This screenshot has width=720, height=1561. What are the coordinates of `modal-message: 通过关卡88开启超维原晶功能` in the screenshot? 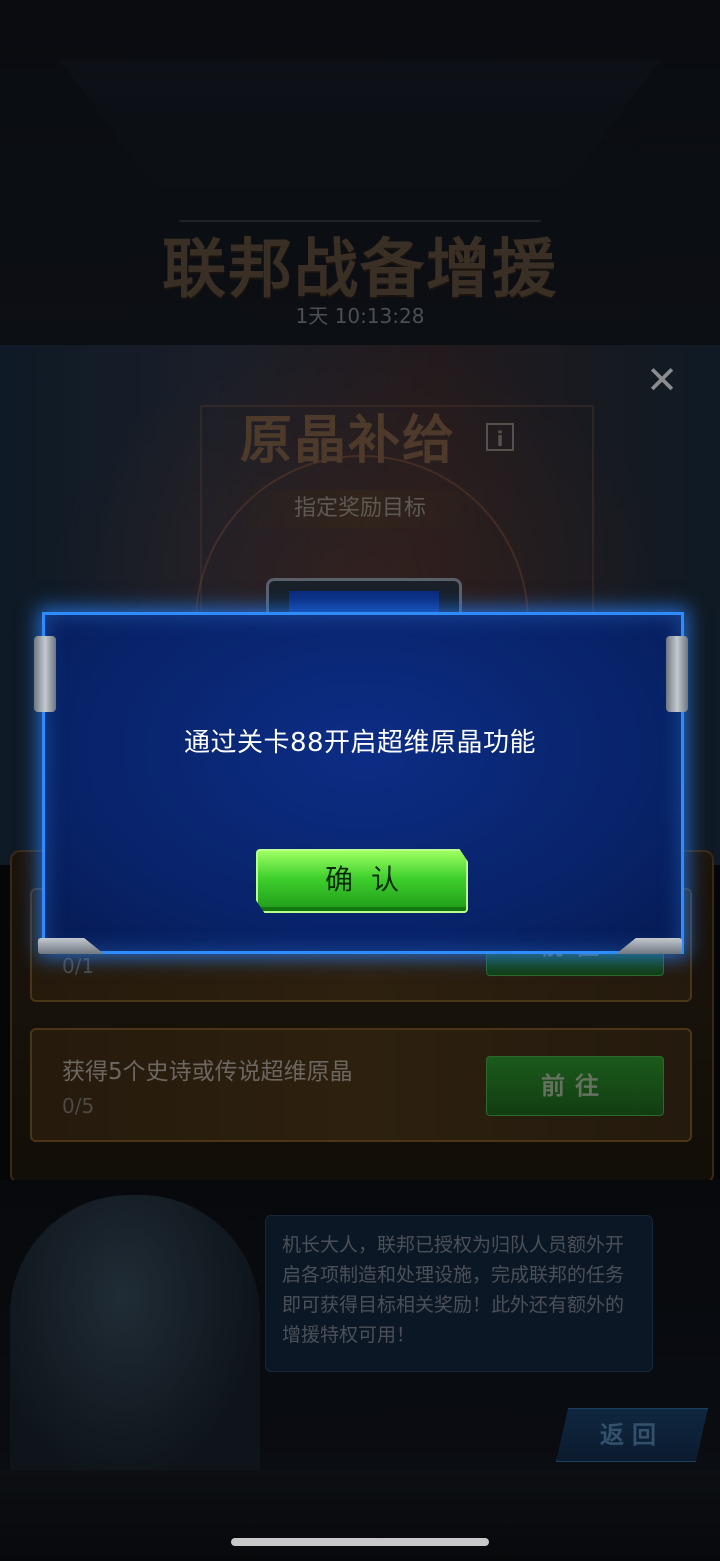 It's located at (360, 743).